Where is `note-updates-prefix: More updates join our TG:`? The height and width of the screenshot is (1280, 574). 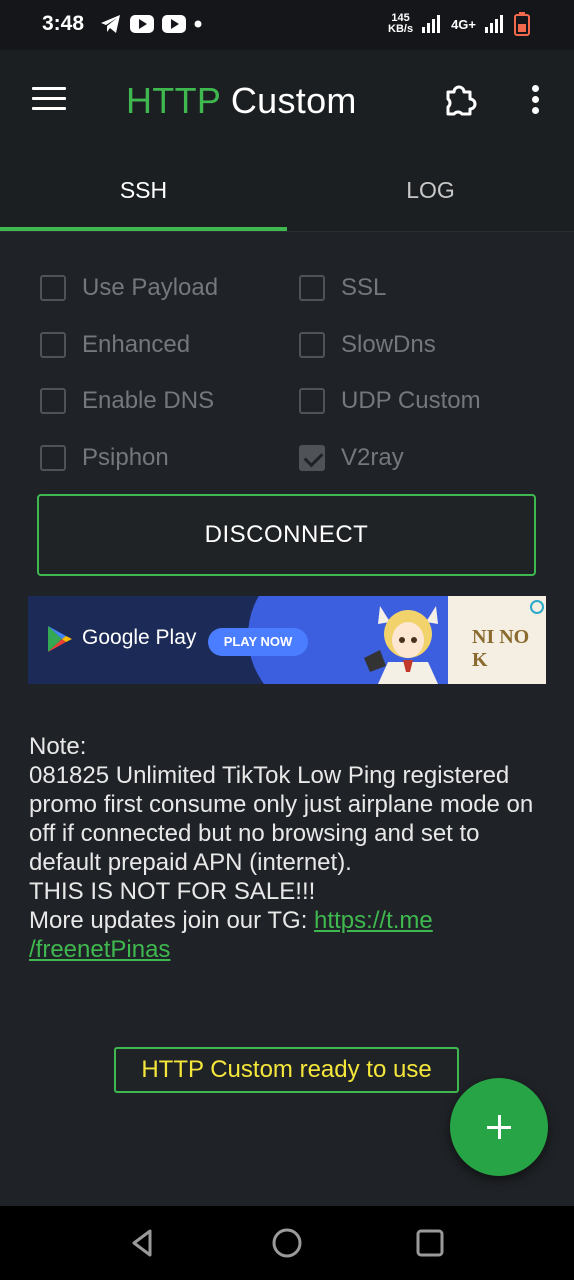 note-updates-prefix: More updates join our TG: is located at coordinates (172, 920).